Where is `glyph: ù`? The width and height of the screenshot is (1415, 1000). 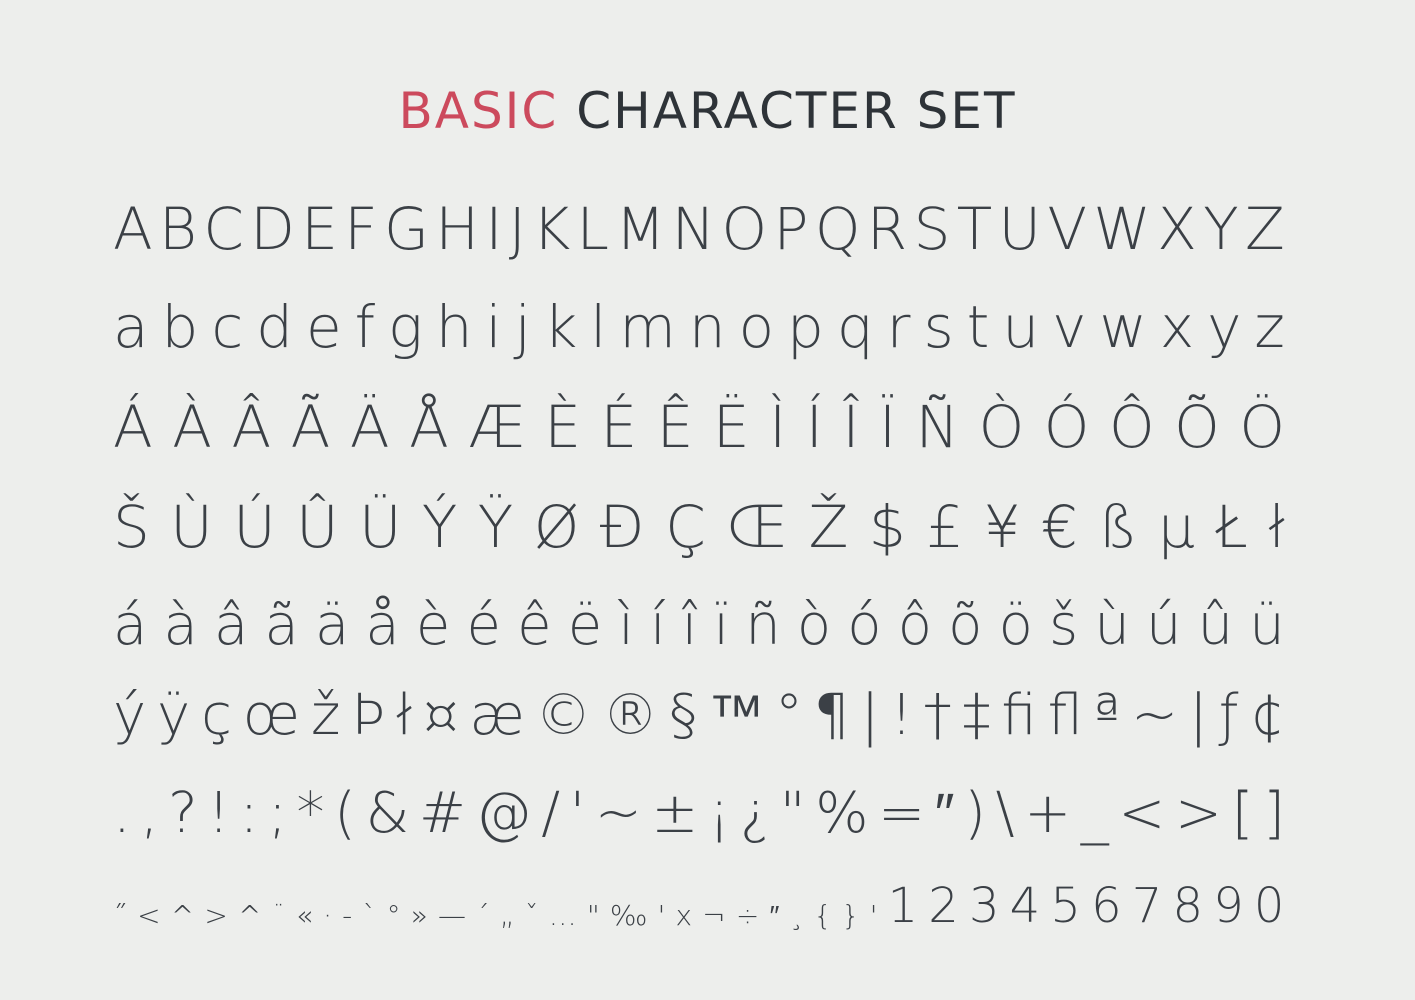 glyph: ù is located at coordinates (1112, 625).